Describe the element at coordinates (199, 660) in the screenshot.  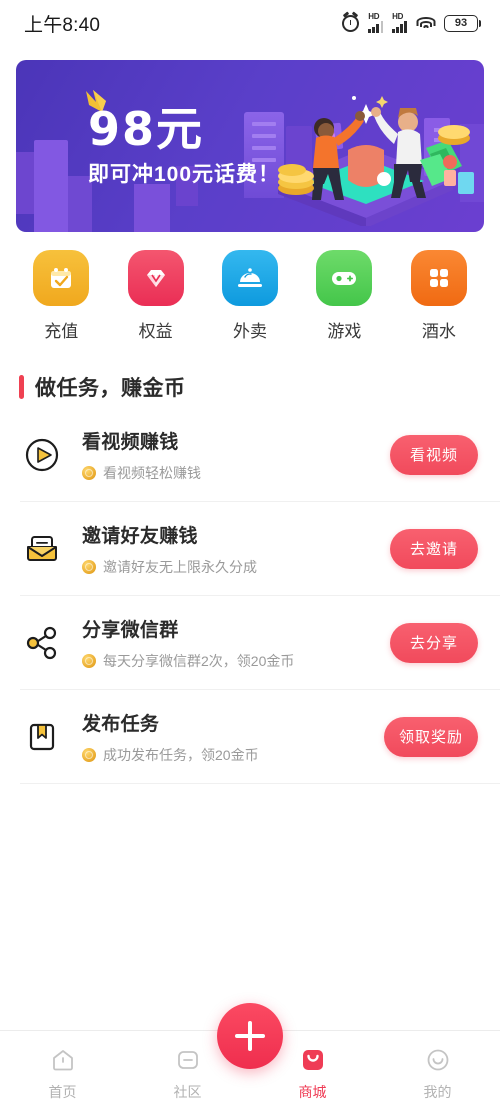
I see `task-subtitle: 每天分享微信群2次，领20金币` at that location.